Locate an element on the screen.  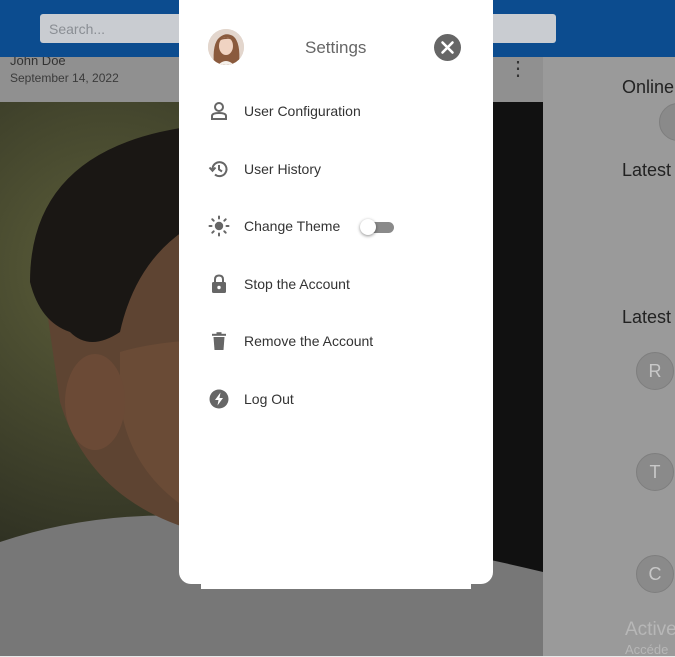
trash-icon is located at coordinates (219, 341).